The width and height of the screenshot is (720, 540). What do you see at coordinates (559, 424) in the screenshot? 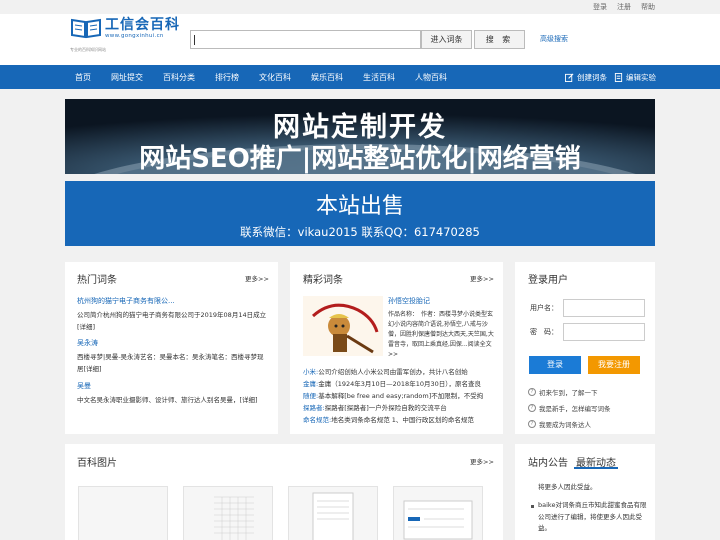
I see `help-link-expert: ? 我要成为词条达人` at bounding box center [559, 424].